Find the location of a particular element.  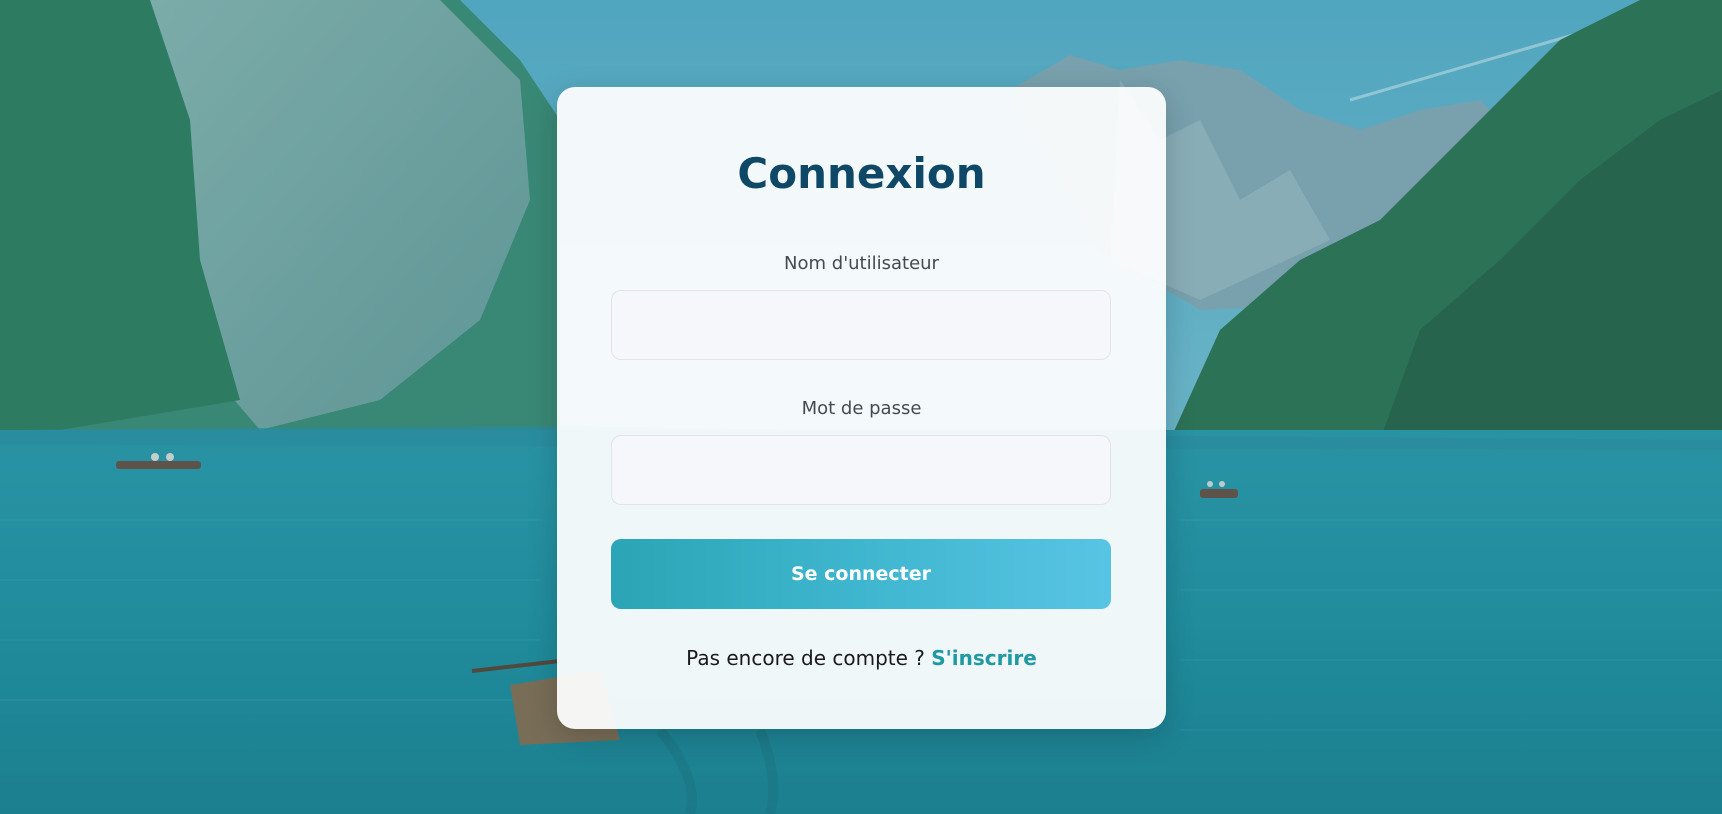

password-label: Mot de passe is located at coordinates (861, 408).